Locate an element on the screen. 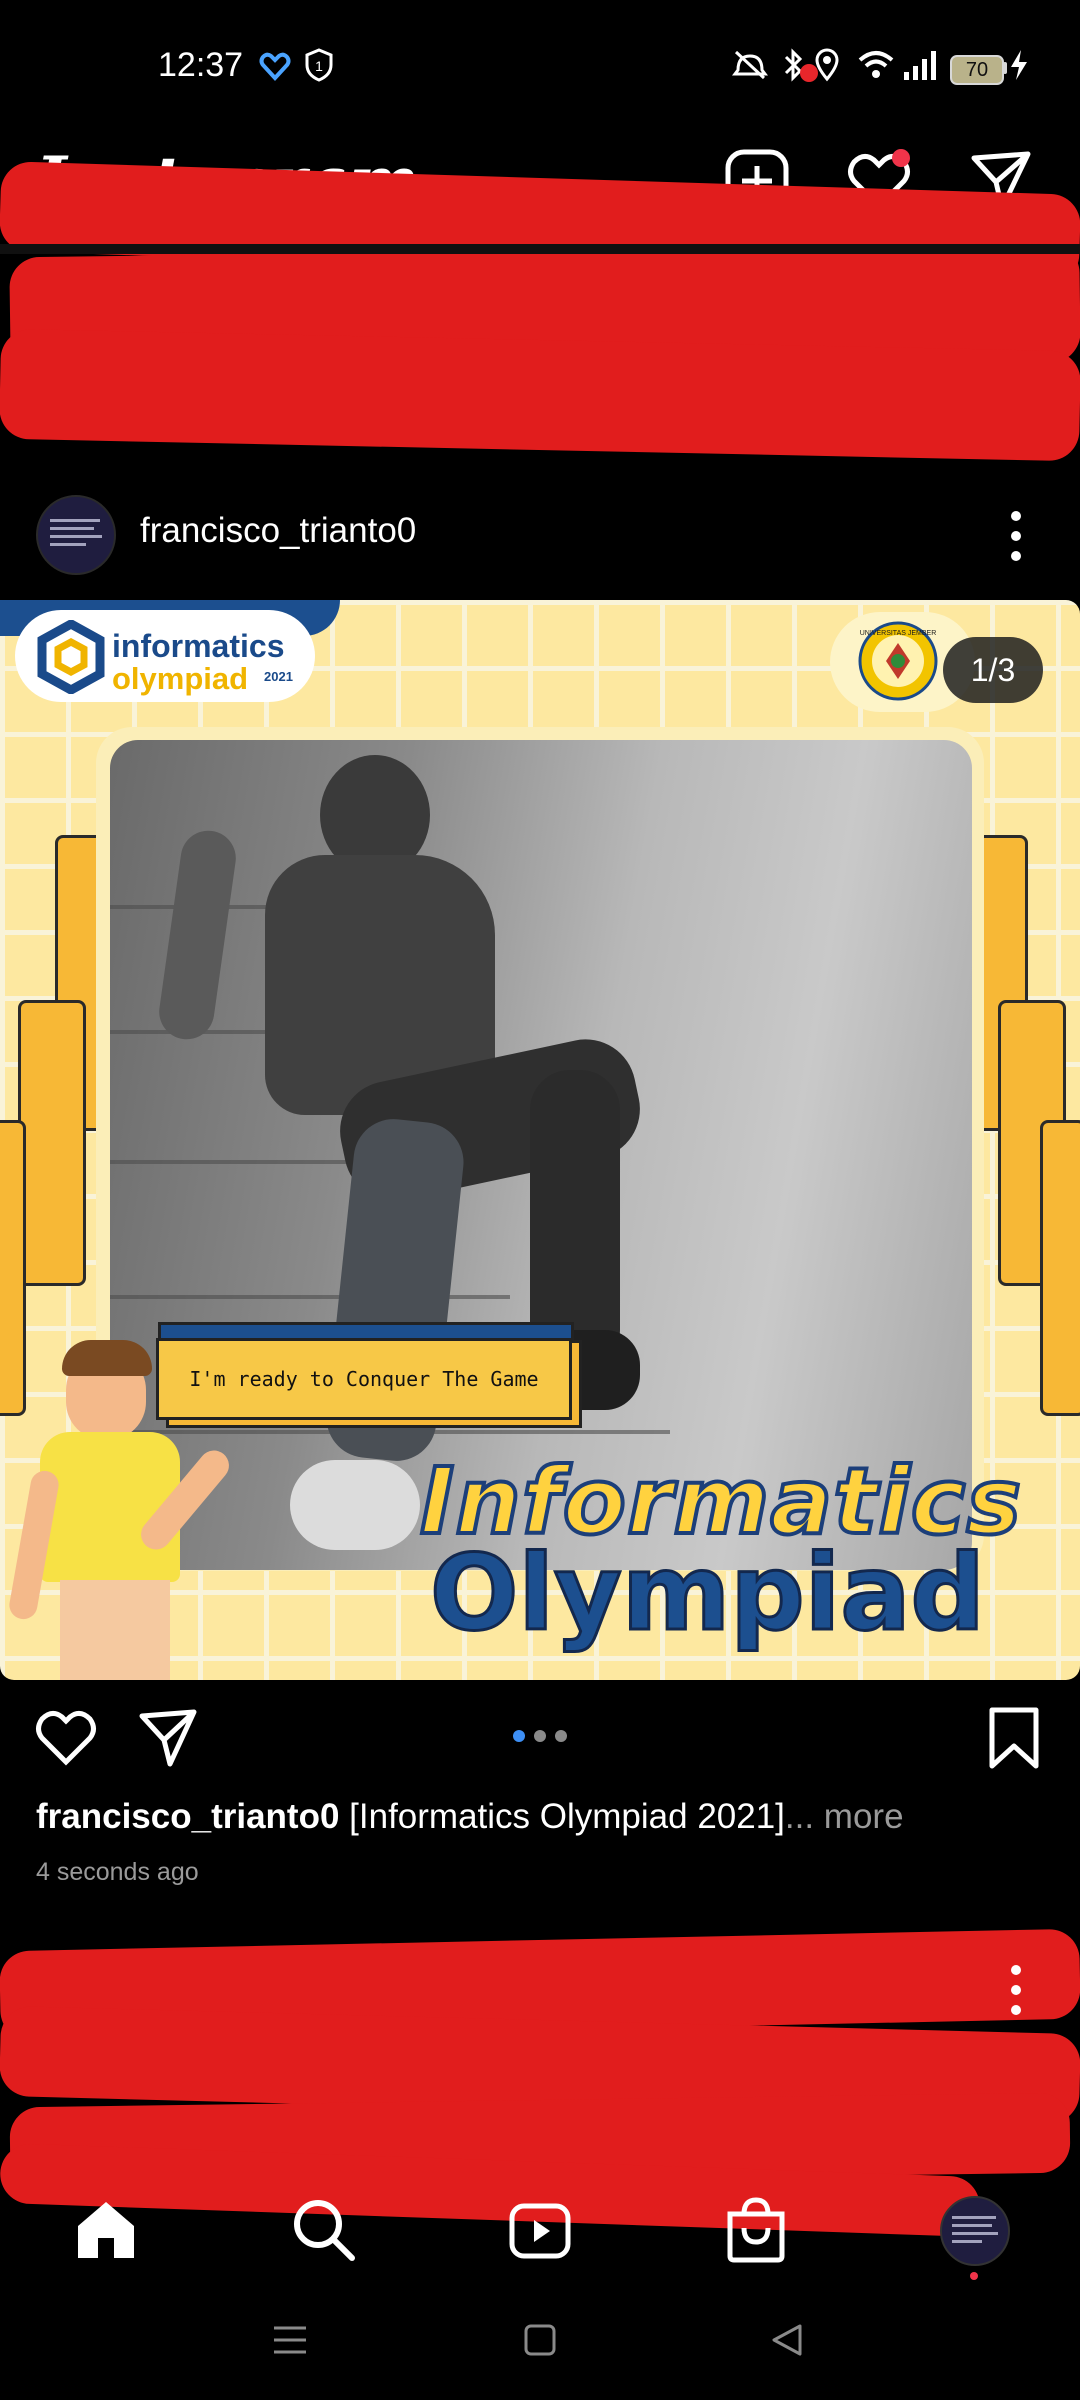 This screenshot has width=1080, height=2400. cartoon-pants is located at coordinates (115, 1630).